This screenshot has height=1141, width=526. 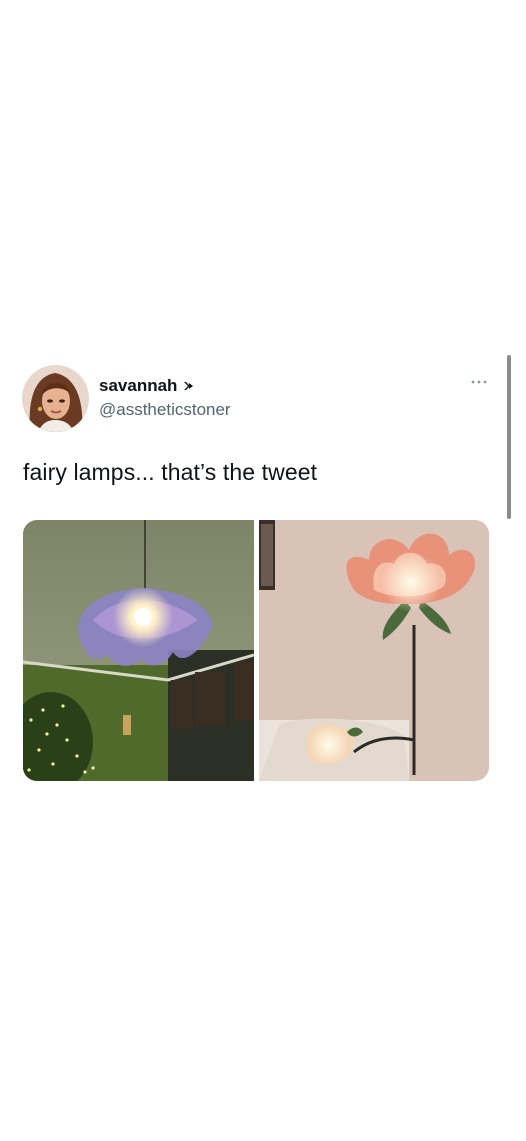 I want to click on tweet-author: savannah @asstheticstoner, so click(x=165, y=397).